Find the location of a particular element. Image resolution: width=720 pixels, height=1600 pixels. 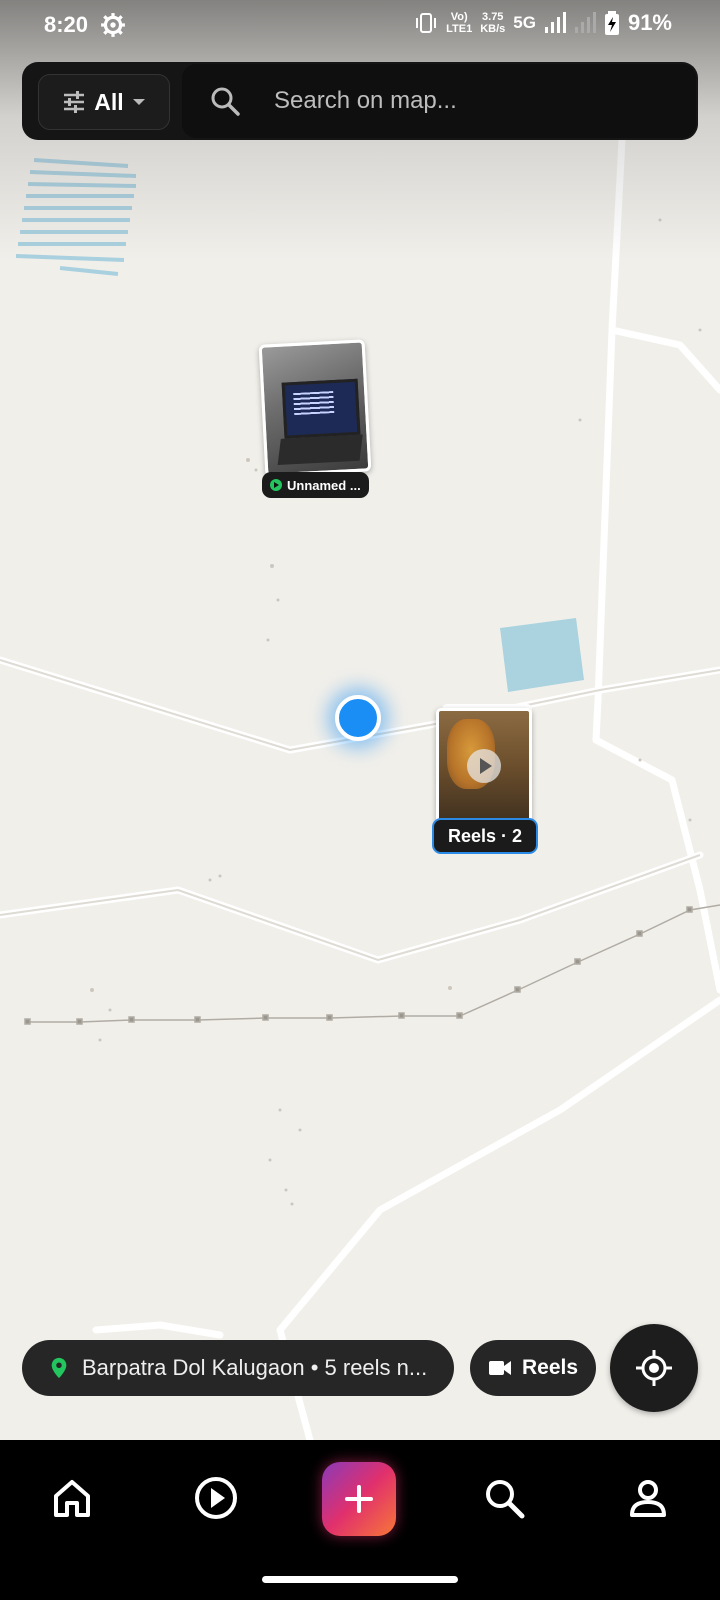

create-plus-icon is located at coordinates (359, 1499).